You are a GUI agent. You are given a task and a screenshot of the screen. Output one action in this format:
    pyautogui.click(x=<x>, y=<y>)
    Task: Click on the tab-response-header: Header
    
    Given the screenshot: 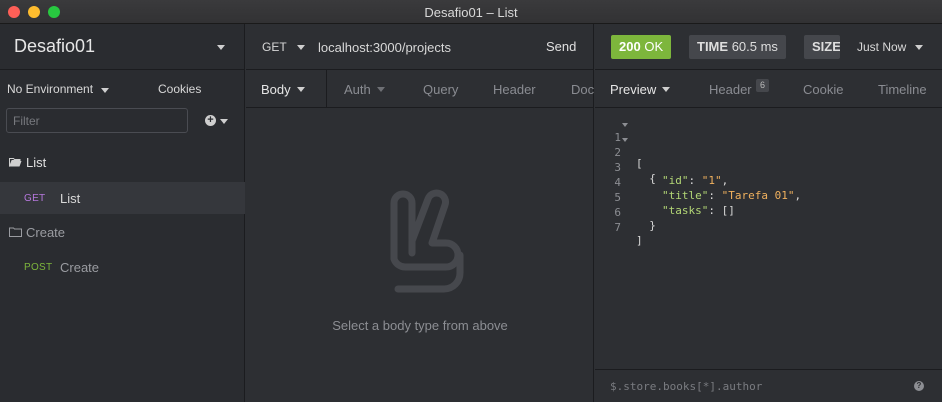 What is the action you would take?
    pyautogui.click(x=730, y=89)
    